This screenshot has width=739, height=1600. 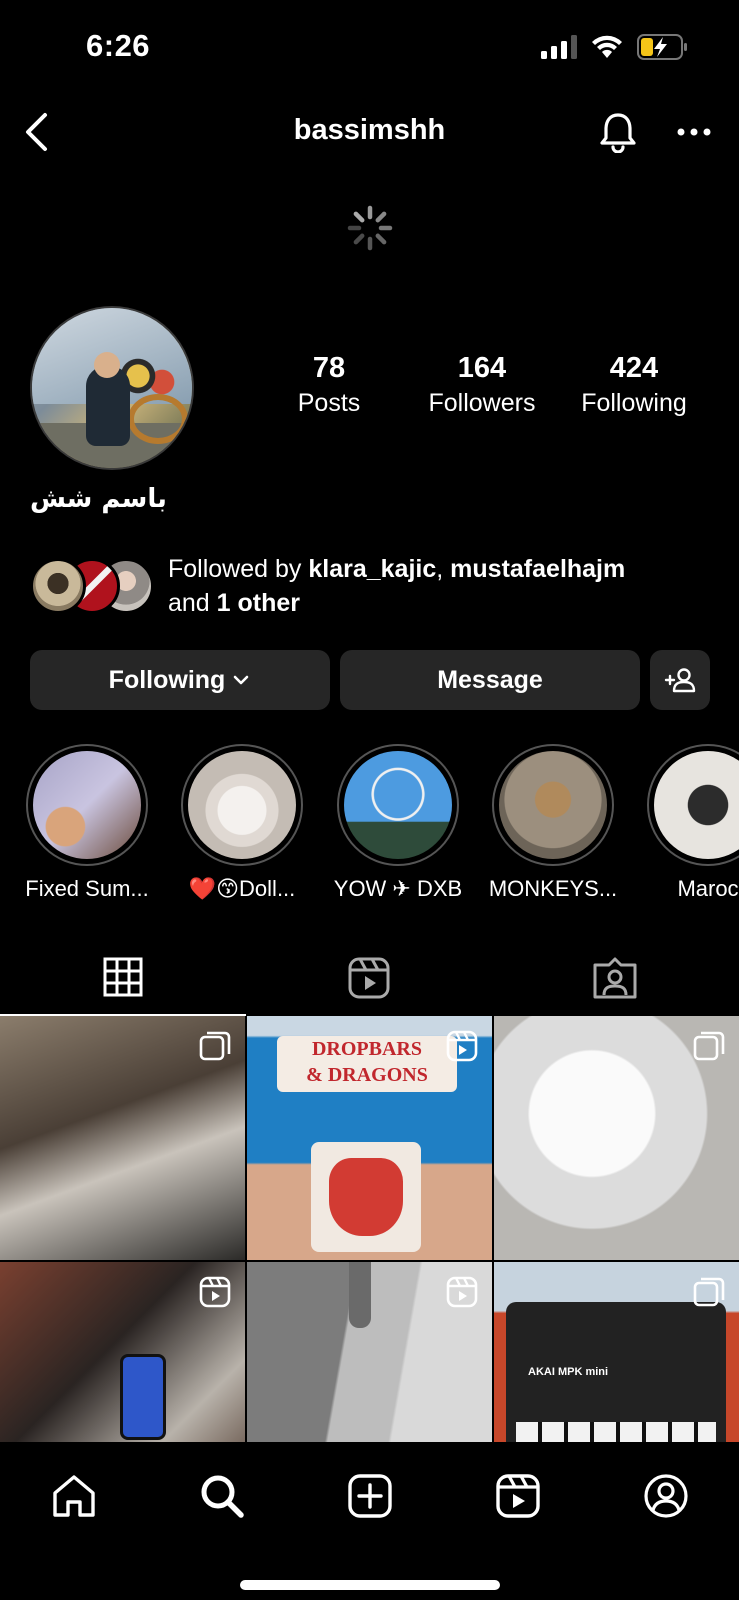 I want to click on keyboard-brand-text: AKAI MPK mini, so click(x=568, y=1372).